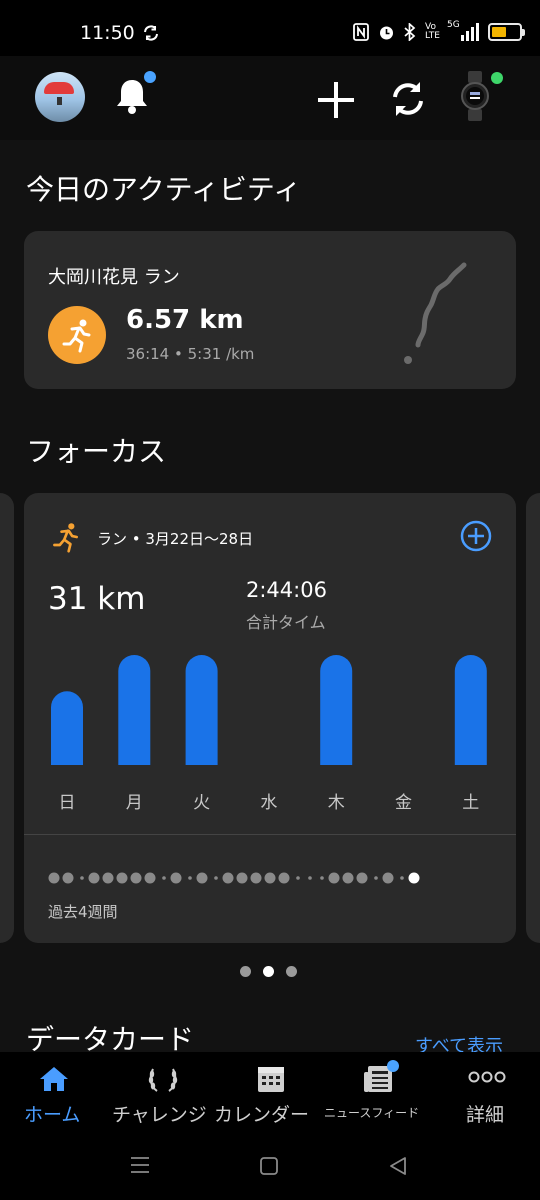  I want to click on device-connected-badge, so click(497, 78).